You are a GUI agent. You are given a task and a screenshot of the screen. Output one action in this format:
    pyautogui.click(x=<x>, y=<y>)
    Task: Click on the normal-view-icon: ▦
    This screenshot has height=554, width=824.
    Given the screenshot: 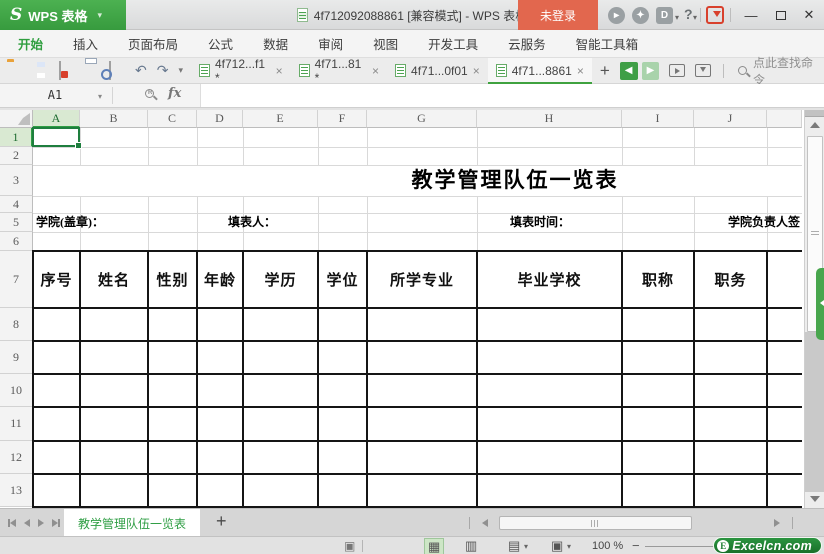 What is the action you would take?
    pyautogui.click(x=434, y=546)
    